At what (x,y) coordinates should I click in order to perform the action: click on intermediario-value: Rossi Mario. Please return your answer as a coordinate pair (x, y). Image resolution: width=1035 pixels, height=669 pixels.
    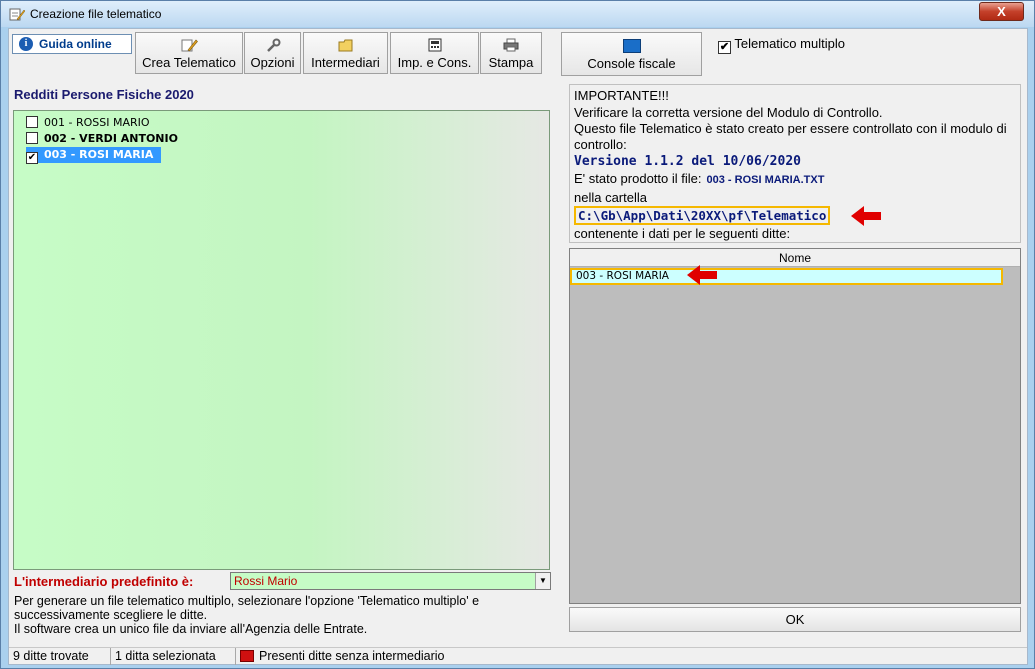
    Looking at the image, I should click on (266, 581).